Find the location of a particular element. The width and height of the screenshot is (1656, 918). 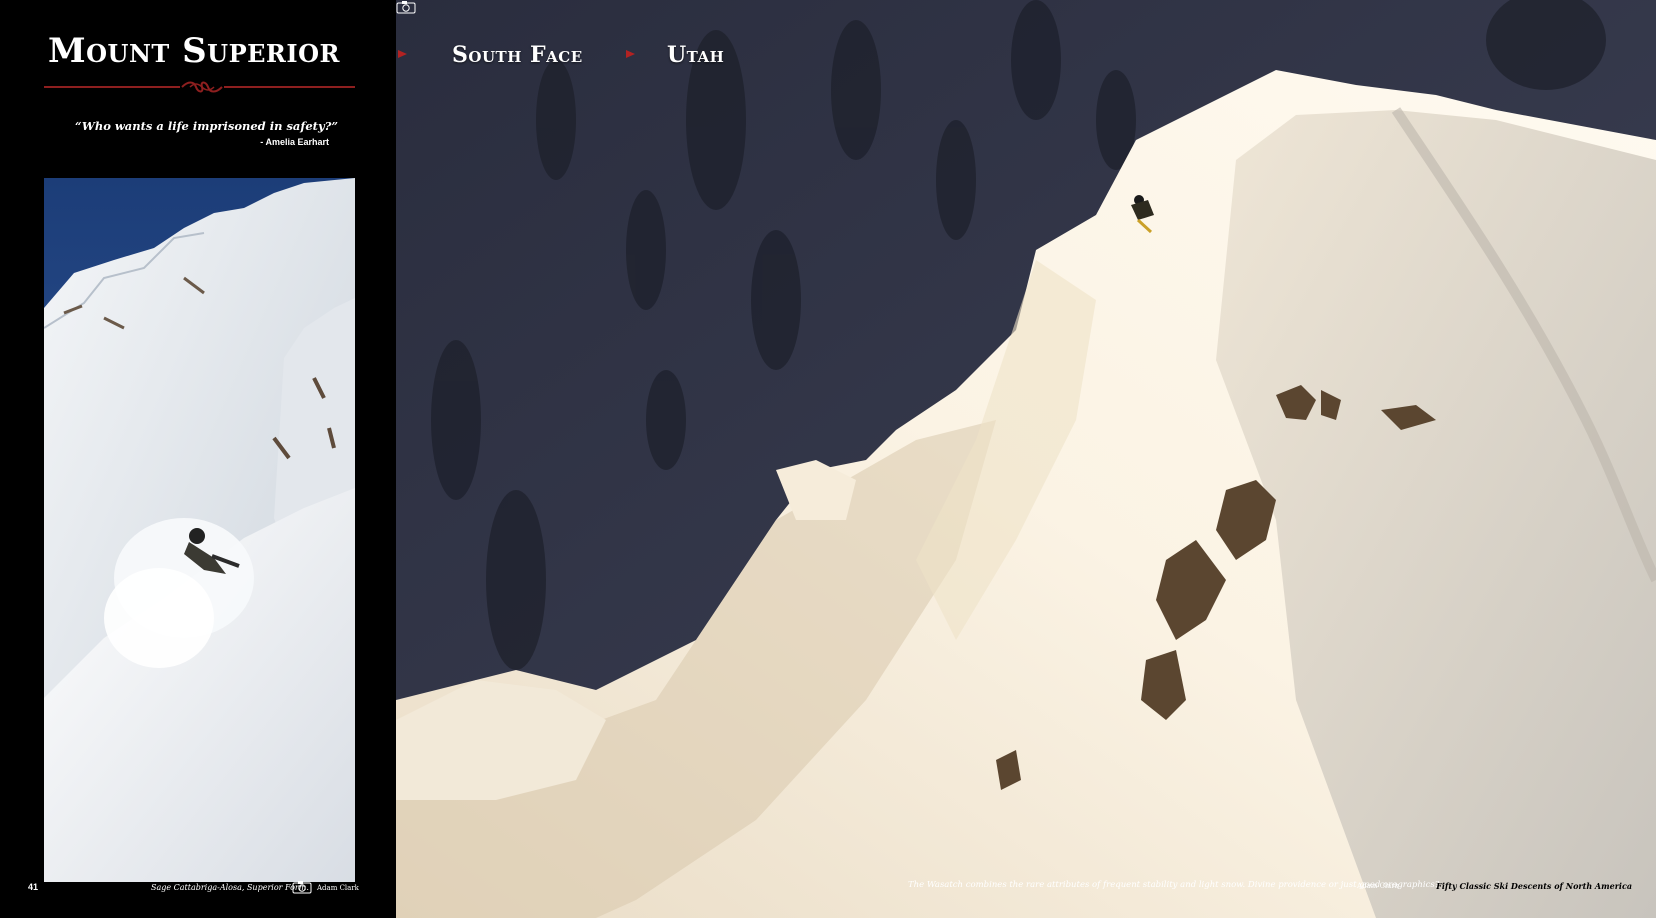

header-state: Utah is located at coordinates (696, 55).